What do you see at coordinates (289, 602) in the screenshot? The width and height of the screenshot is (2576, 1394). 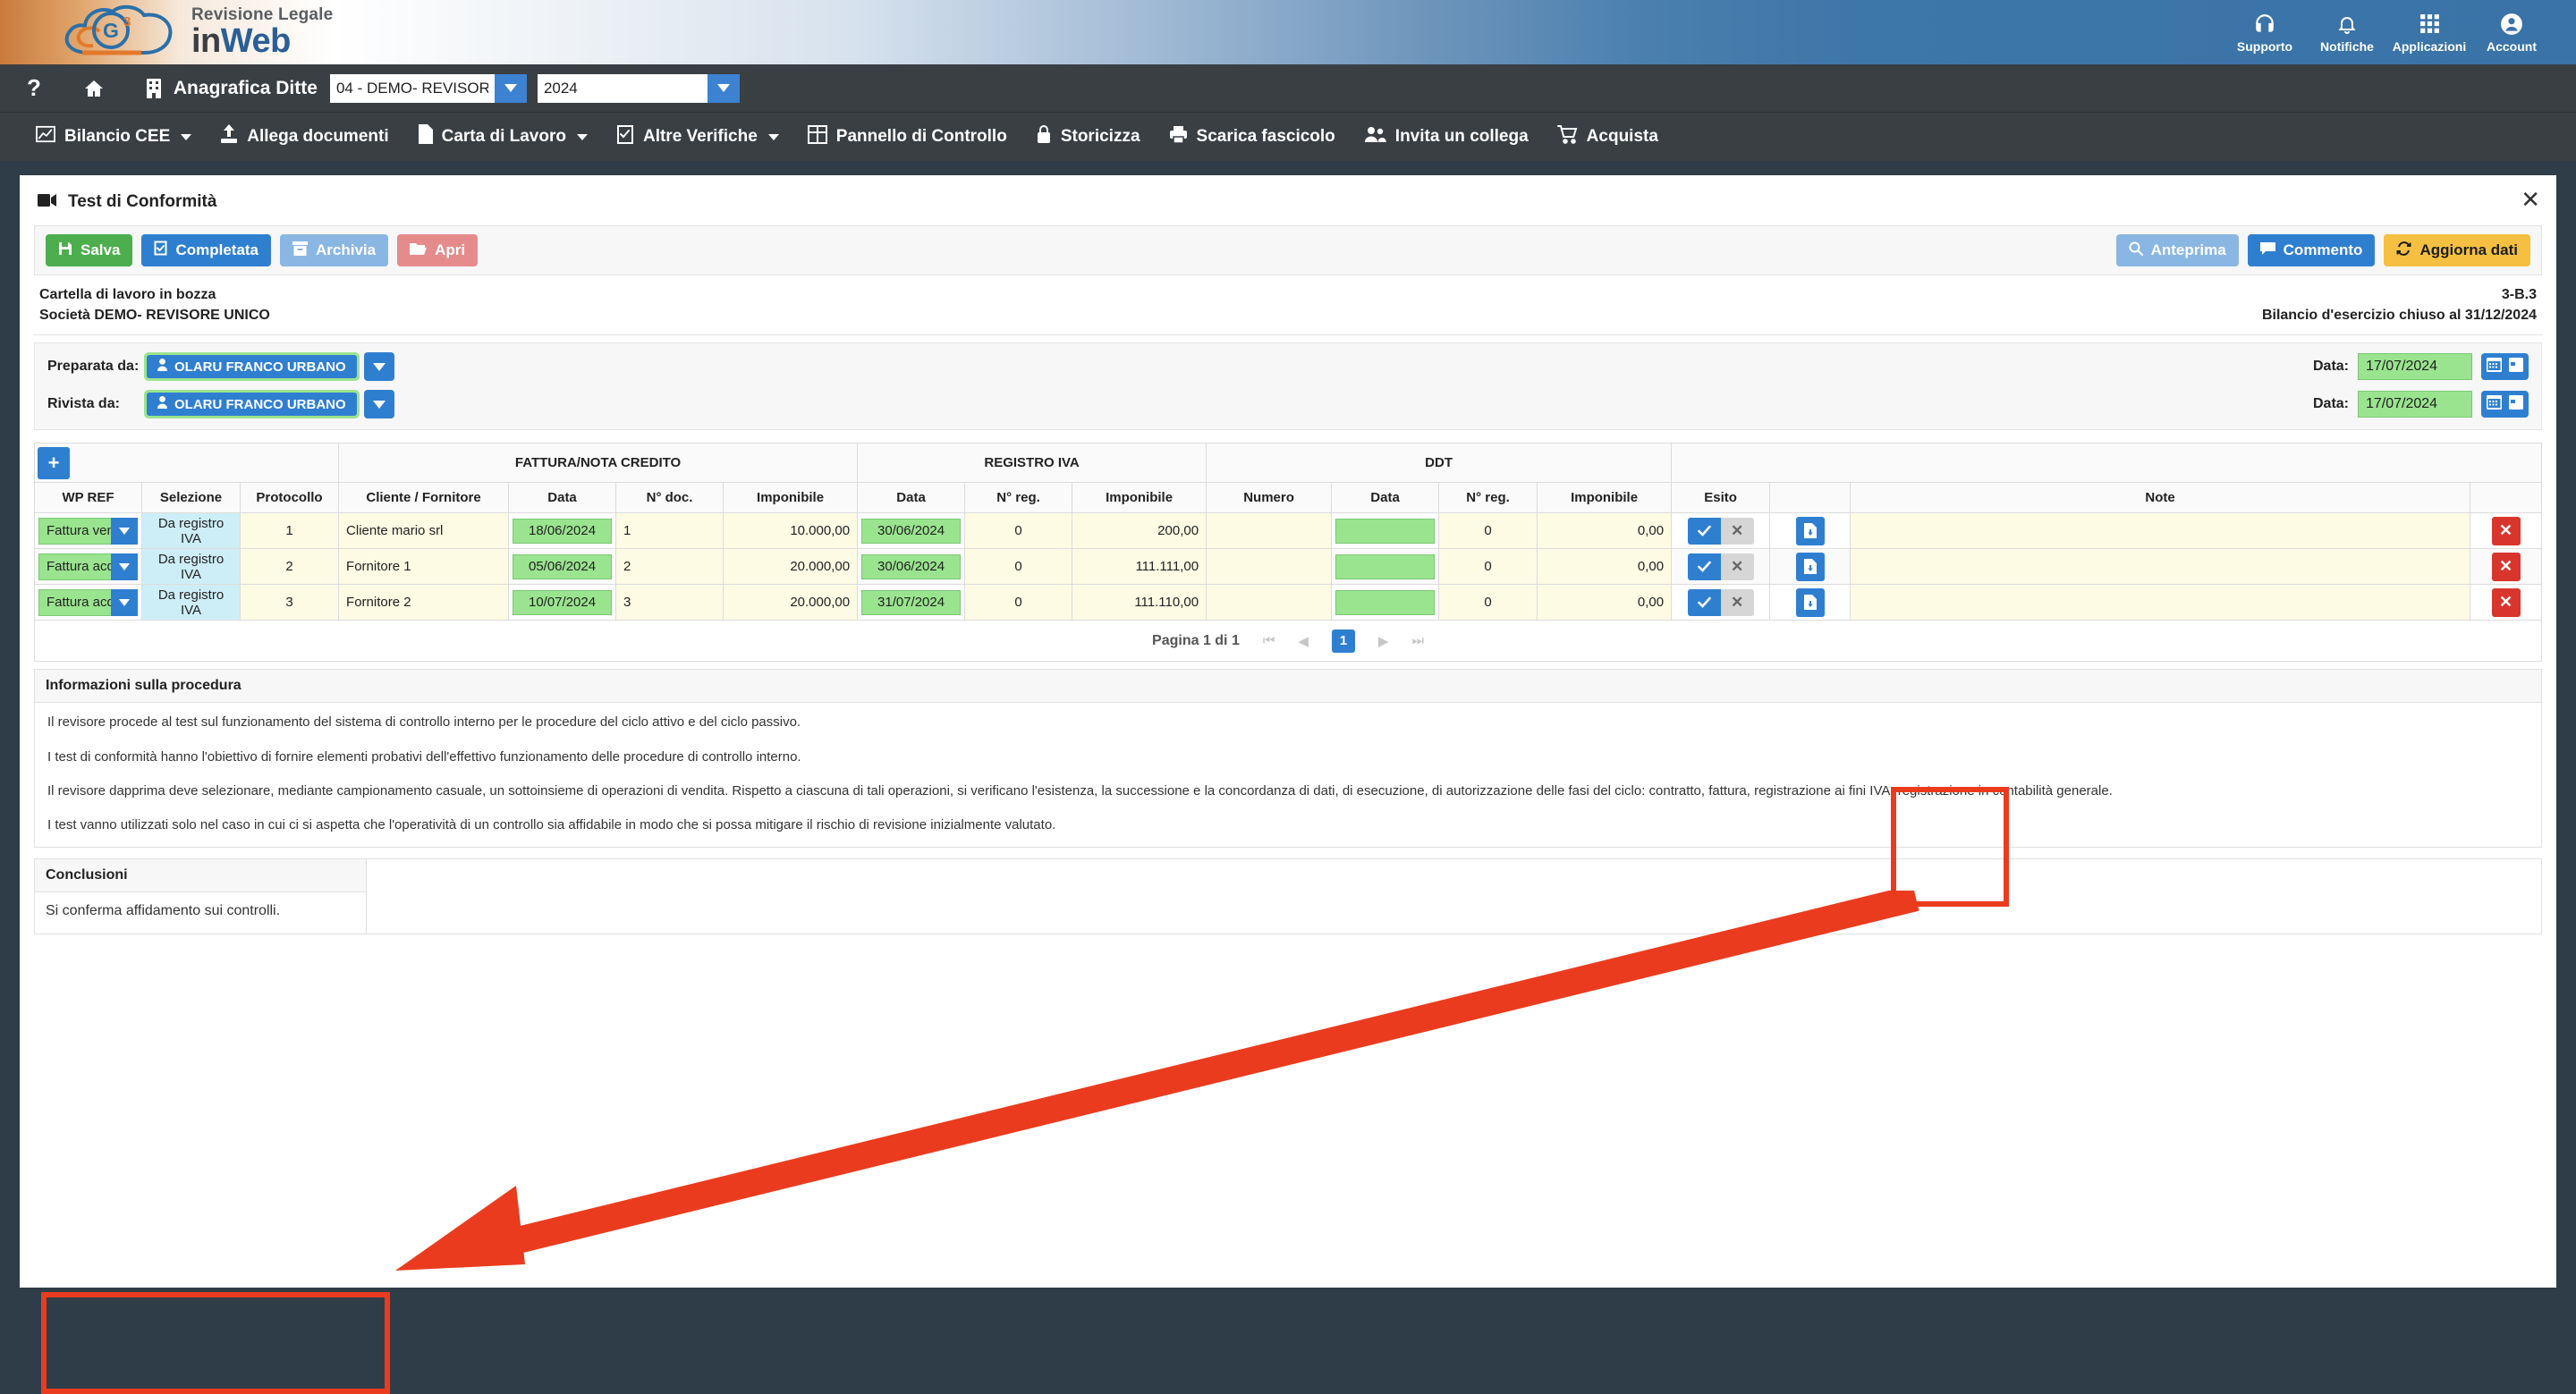 I see `cell-protocollo: 3` at bounding box center [289, 602].